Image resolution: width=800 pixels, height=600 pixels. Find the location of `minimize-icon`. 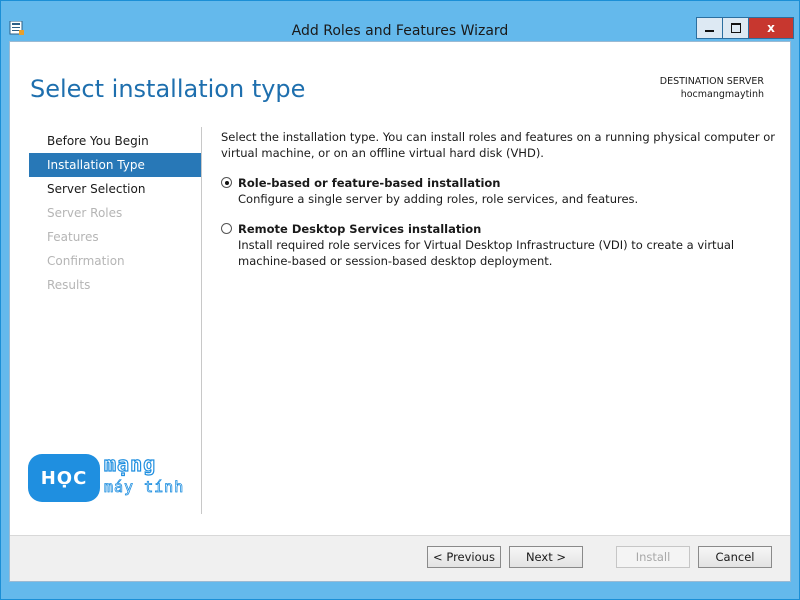

minimize-icon is located at coordinates (709, 31).